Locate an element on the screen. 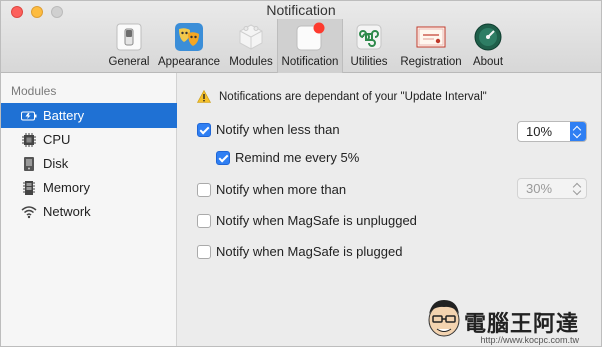 This screenshot has width=602, height=347. option-notify-less-than: Notify when less than is located at coordinates (268, 129).